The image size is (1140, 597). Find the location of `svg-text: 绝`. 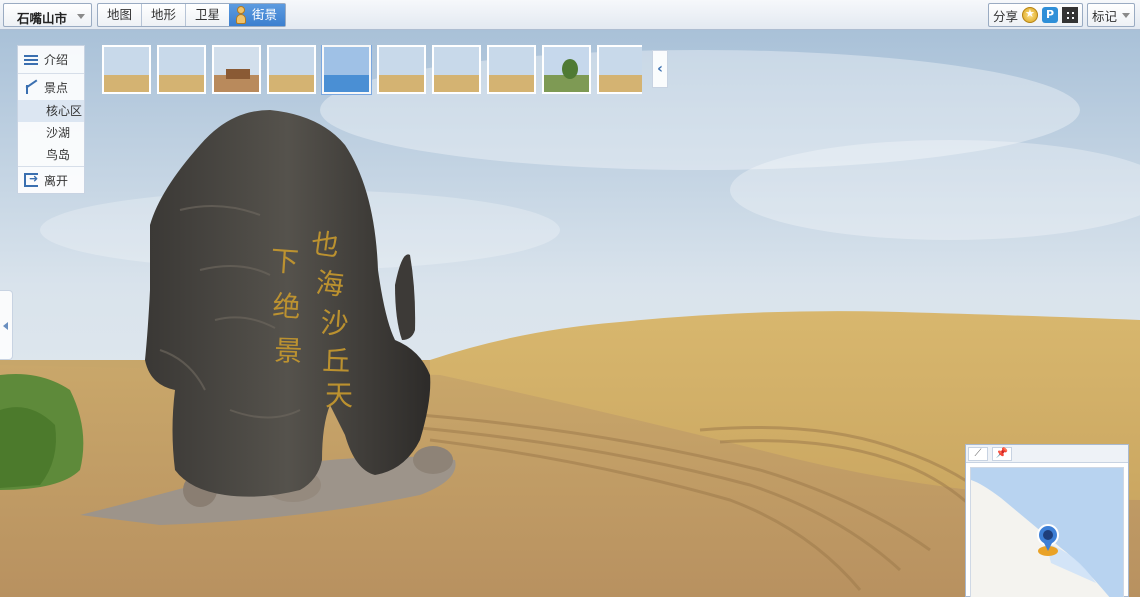

svg-text: 绝 is located at coordinates (287, 306).